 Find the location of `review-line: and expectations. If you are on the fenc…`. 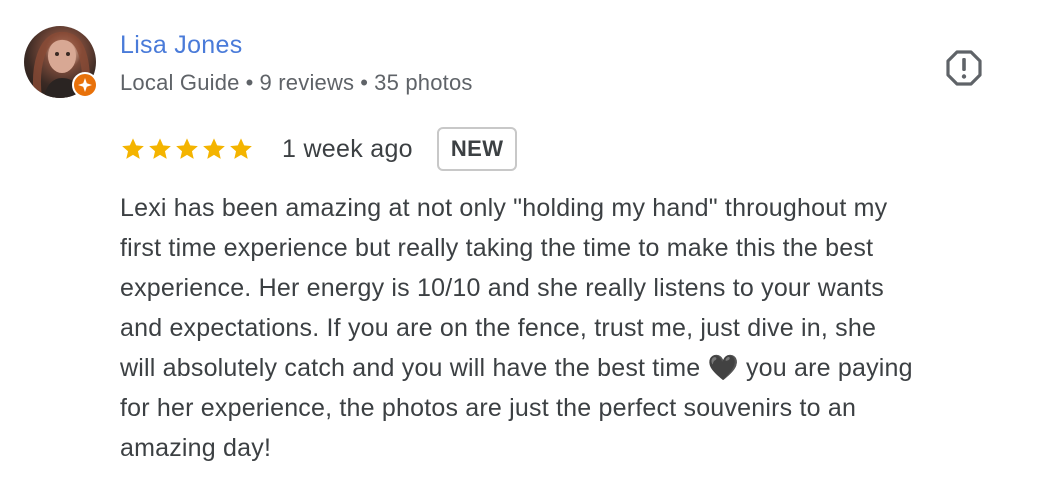

review-line: and expectations. If you are on the fenc… is located at coordinates (498, 328).